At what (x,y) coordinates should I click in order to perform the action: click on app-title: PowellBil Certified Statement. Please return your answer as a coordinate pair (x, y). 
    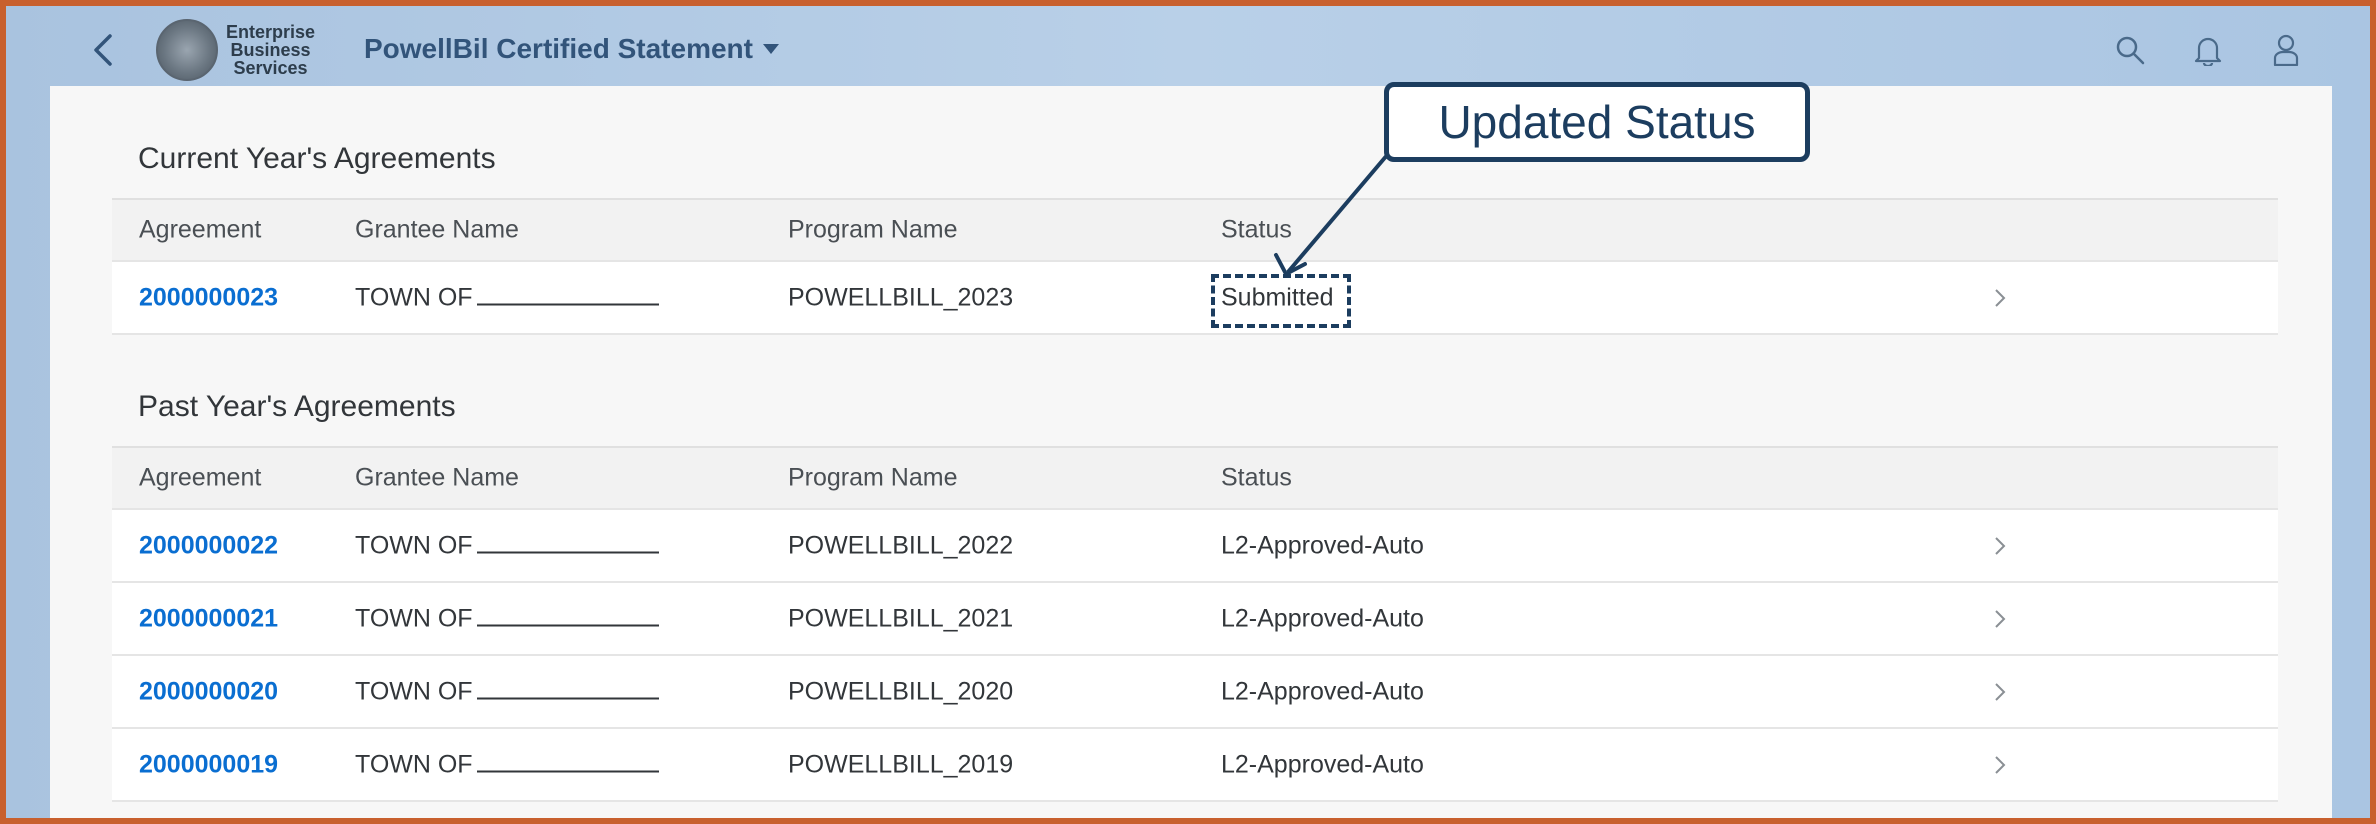
    Looking at the image, I should click on (558, 48).